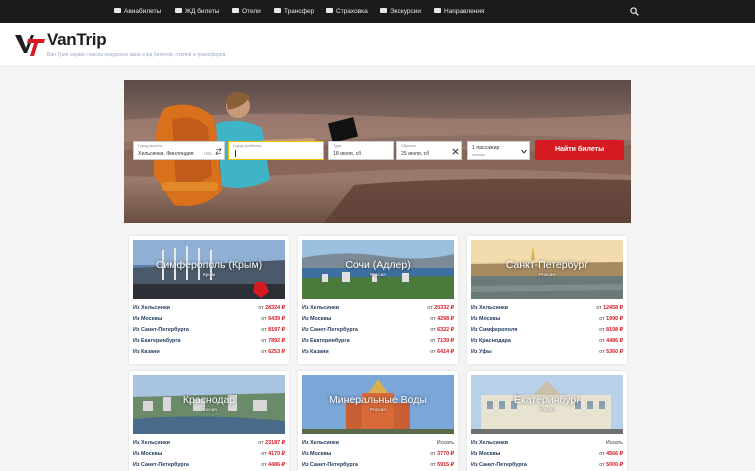 Image resolution: width=755 pixels, height=471 pixels. What do you see at coordinates (209, 443) in the screenshot?
I see `route-row: Из Хельсинки от 23187 ₽` at bounding box center [209, 443].